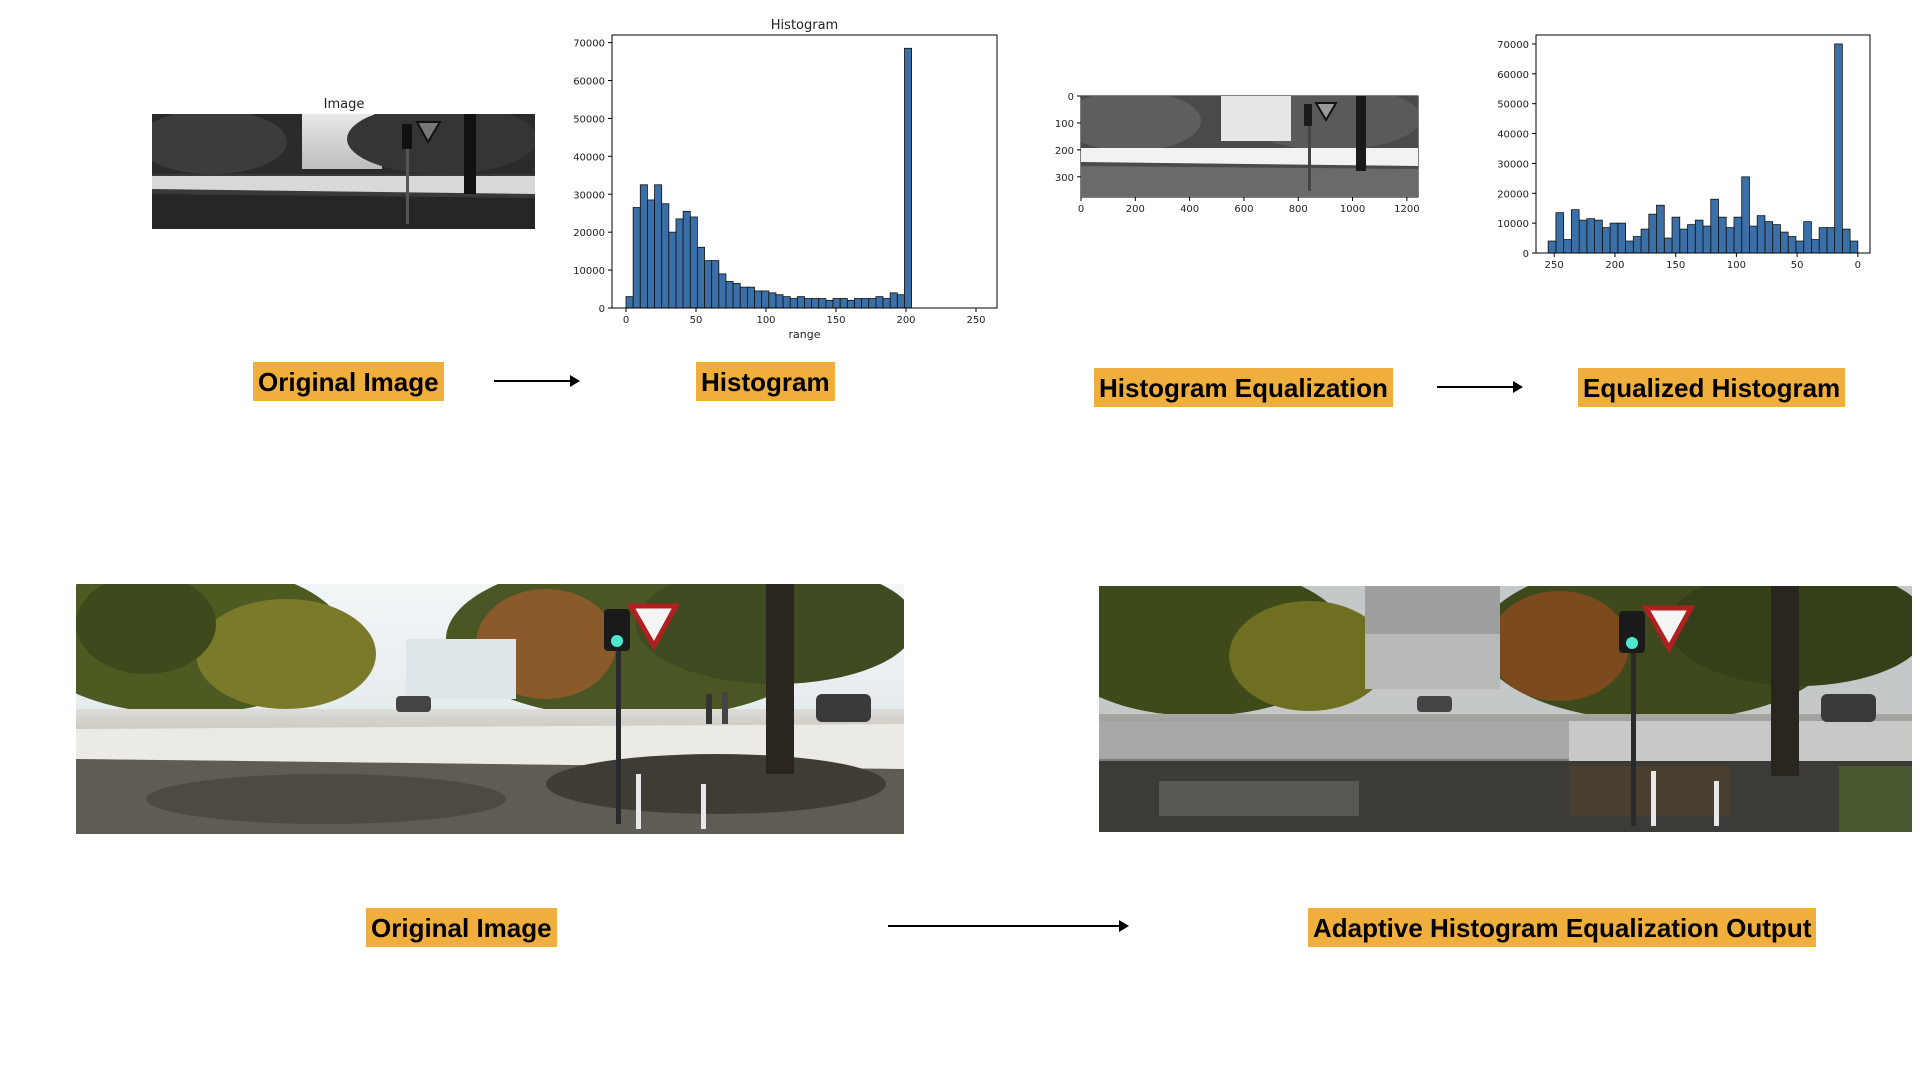  I want to click on y-tick-label: 10000, so click(589, 271).